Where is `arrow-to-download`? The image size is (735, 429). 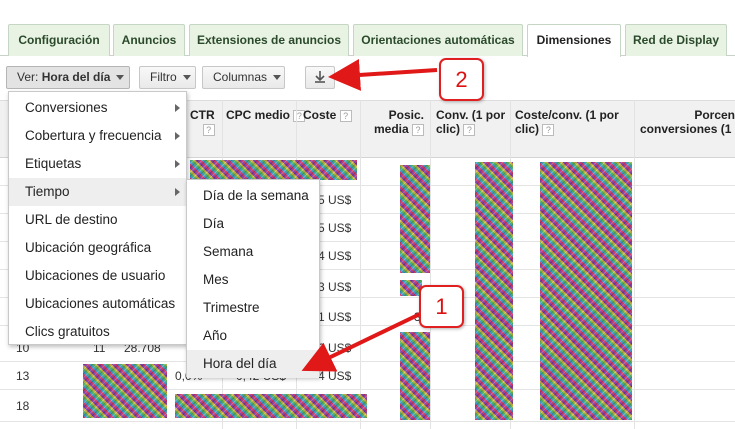 arrow-to-download is located at coordinates (383, 75).